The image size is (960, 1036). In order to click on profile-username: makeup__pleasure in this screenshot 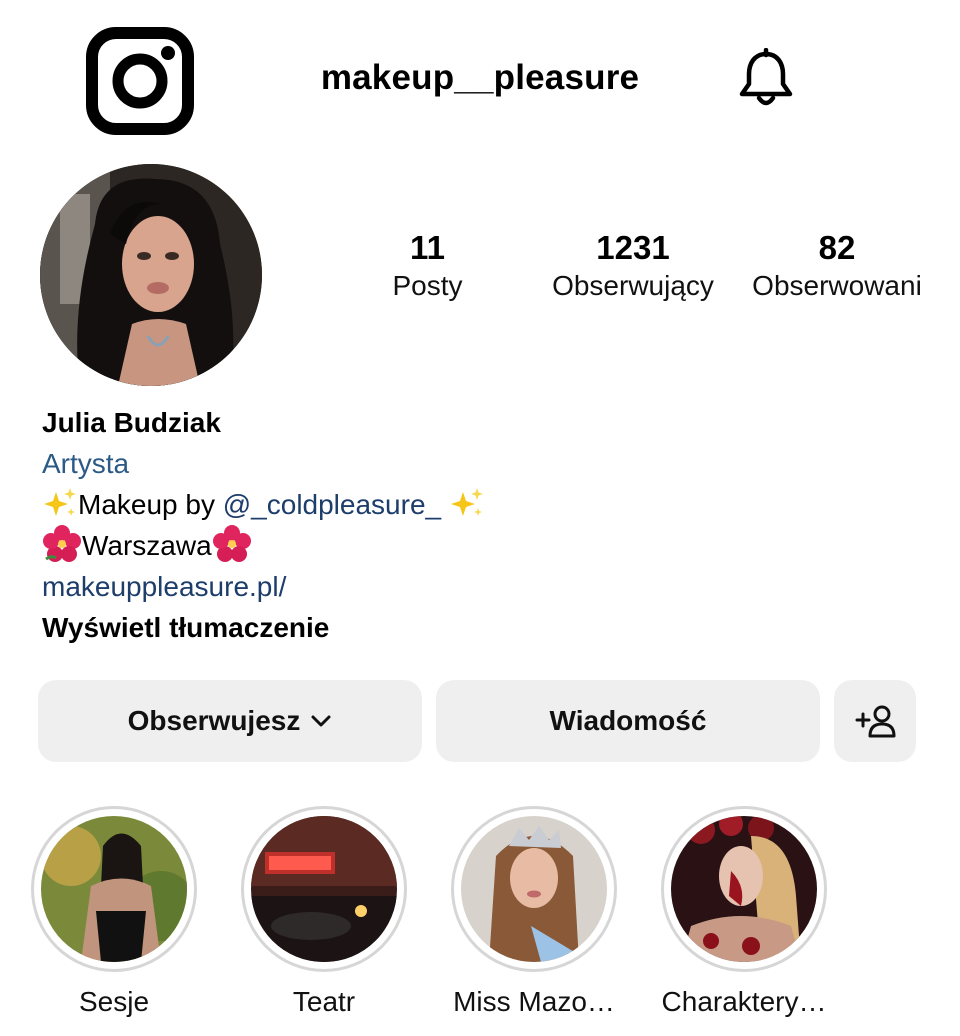, I will do `click(480, 77)`.